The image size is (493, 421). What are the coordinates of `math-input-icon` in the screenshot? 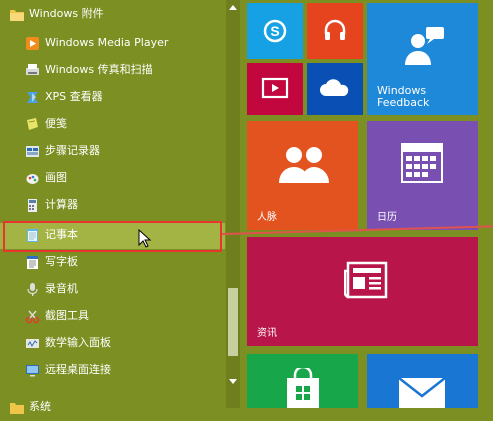 It's located at (32, 343).